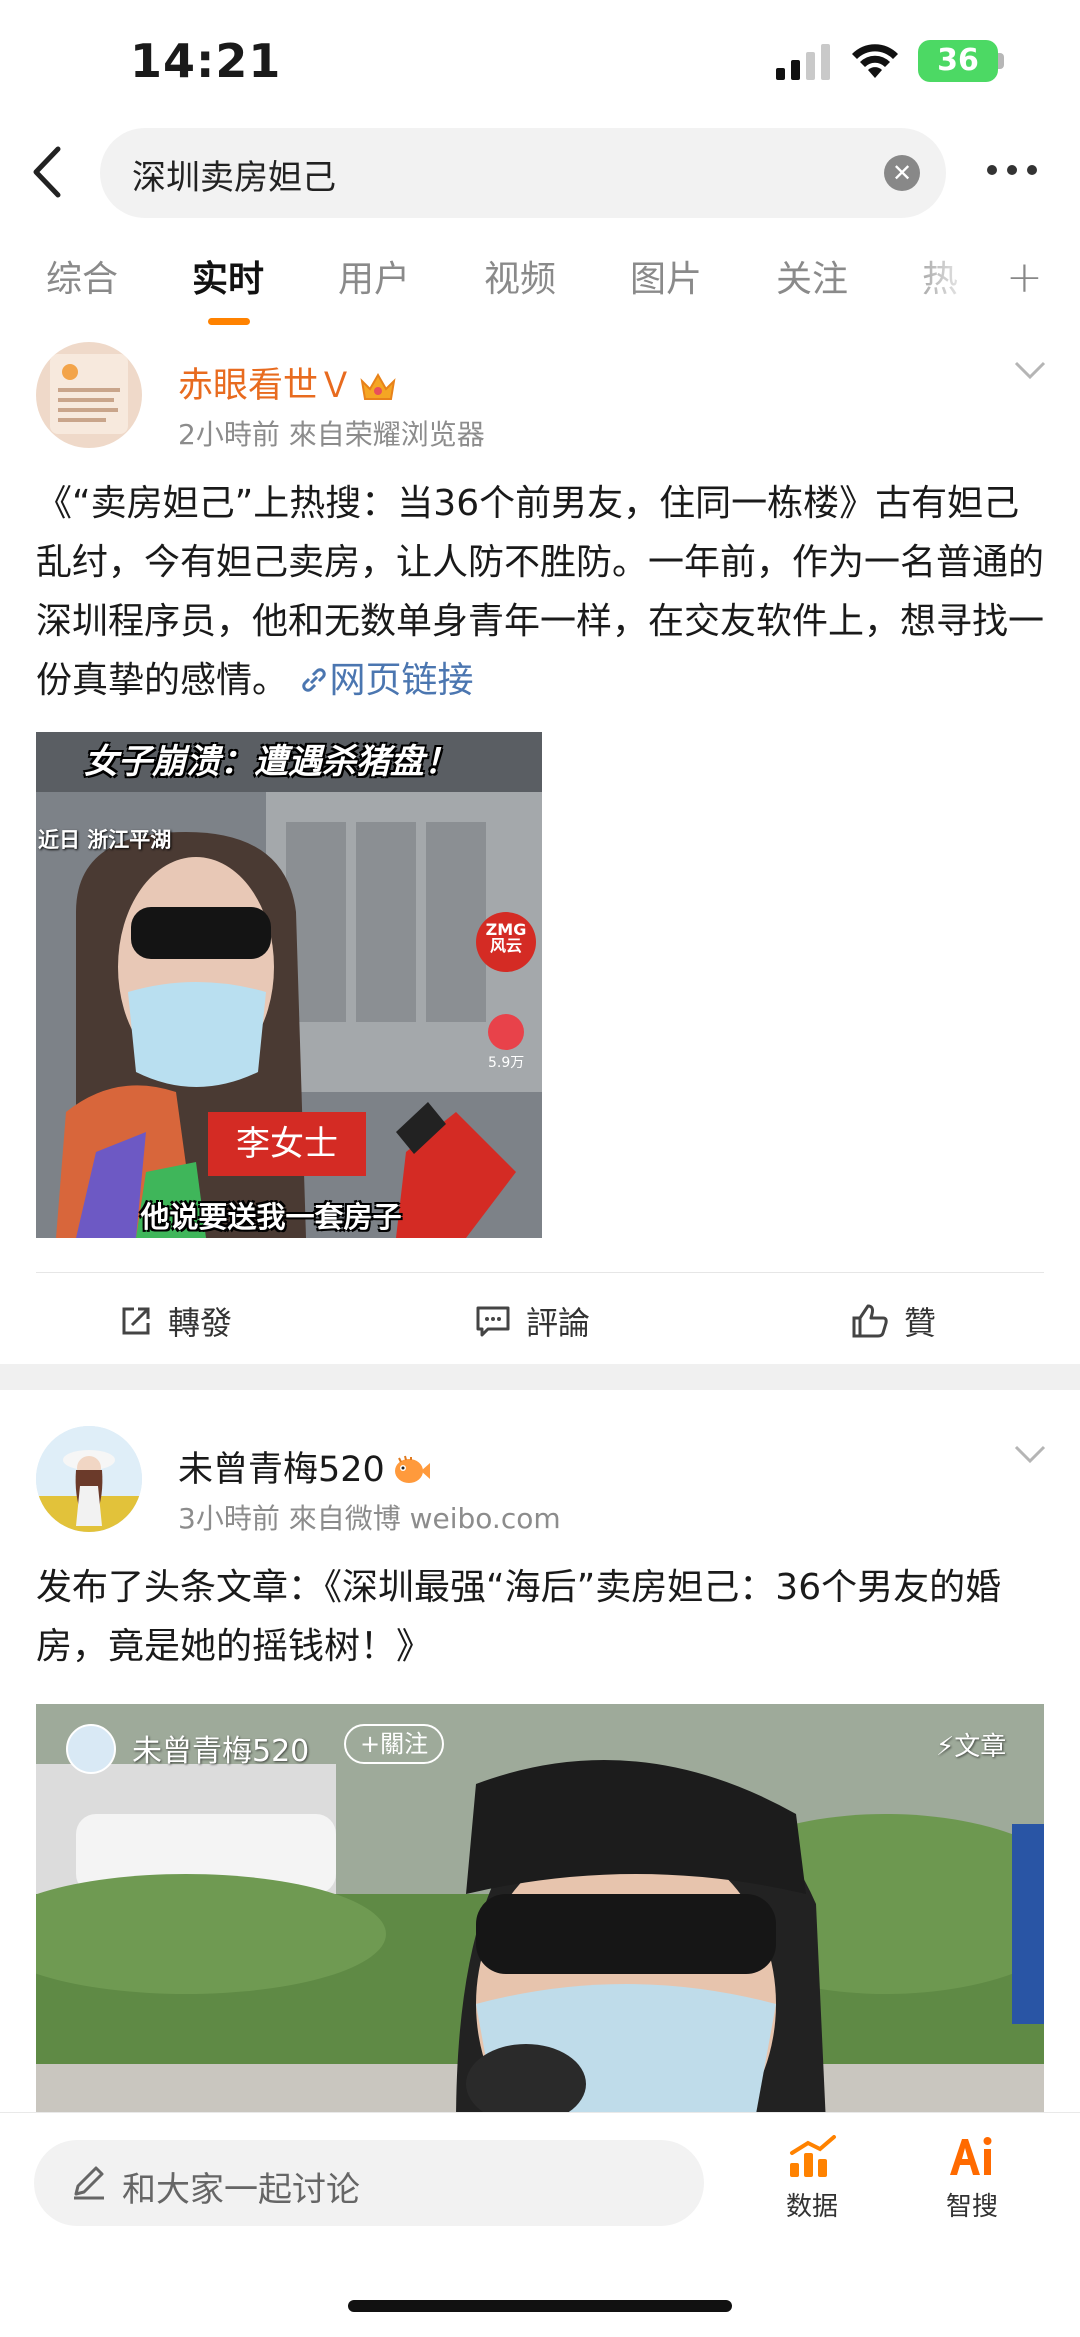 The height and width of the screenshot is (2337, 1080). I want to click on comment-icon, so click(493, 1321).